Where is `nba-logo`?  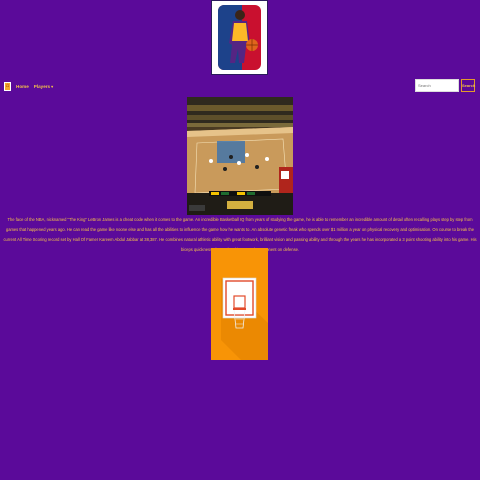 nba-logo is located at coordinates (239, 37).